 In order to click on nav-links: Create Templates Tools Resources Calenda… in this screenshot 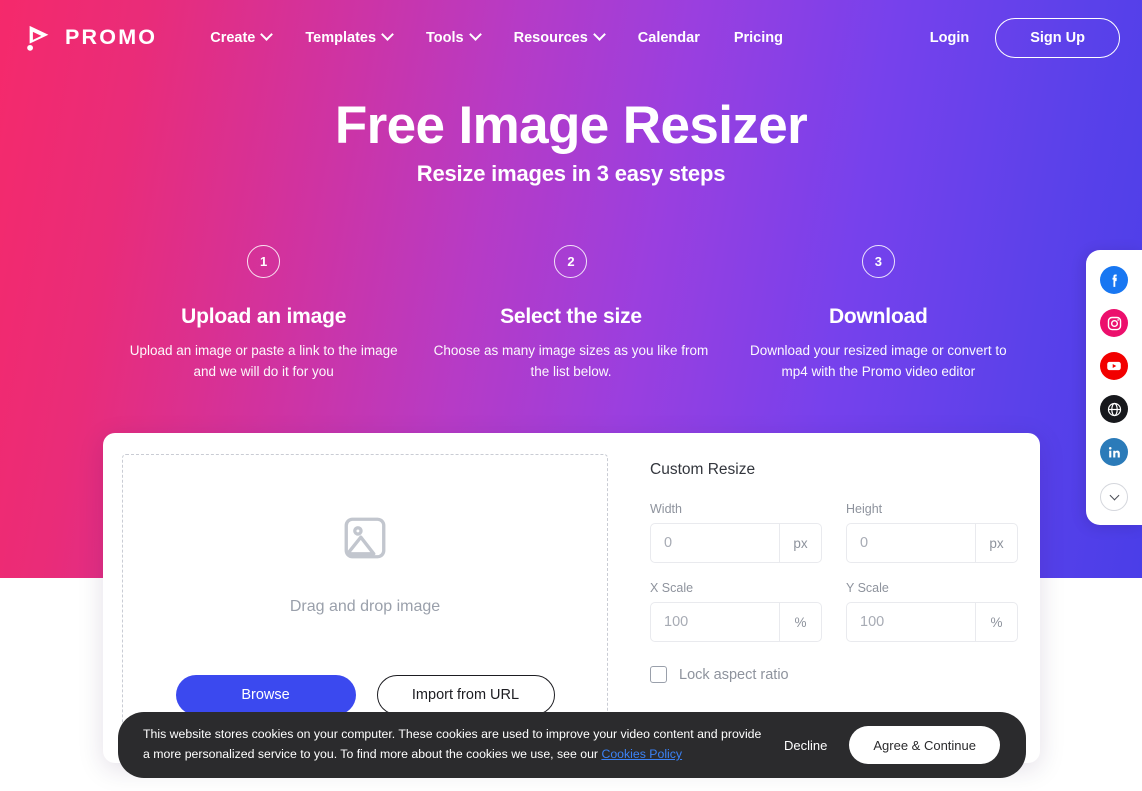, I will do `click(559, 38)`.